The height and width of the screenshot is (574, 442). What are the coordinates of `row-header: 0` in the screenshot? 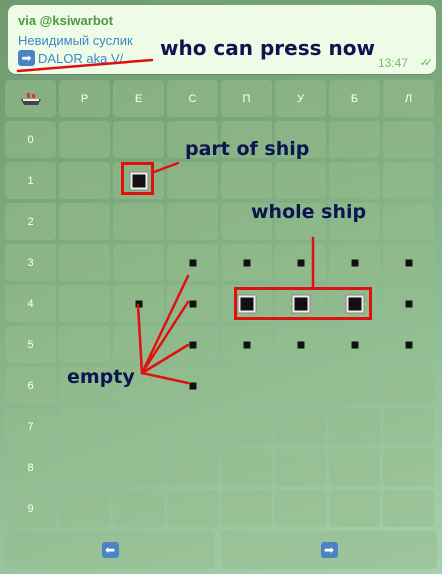 It's located at (30, 139).